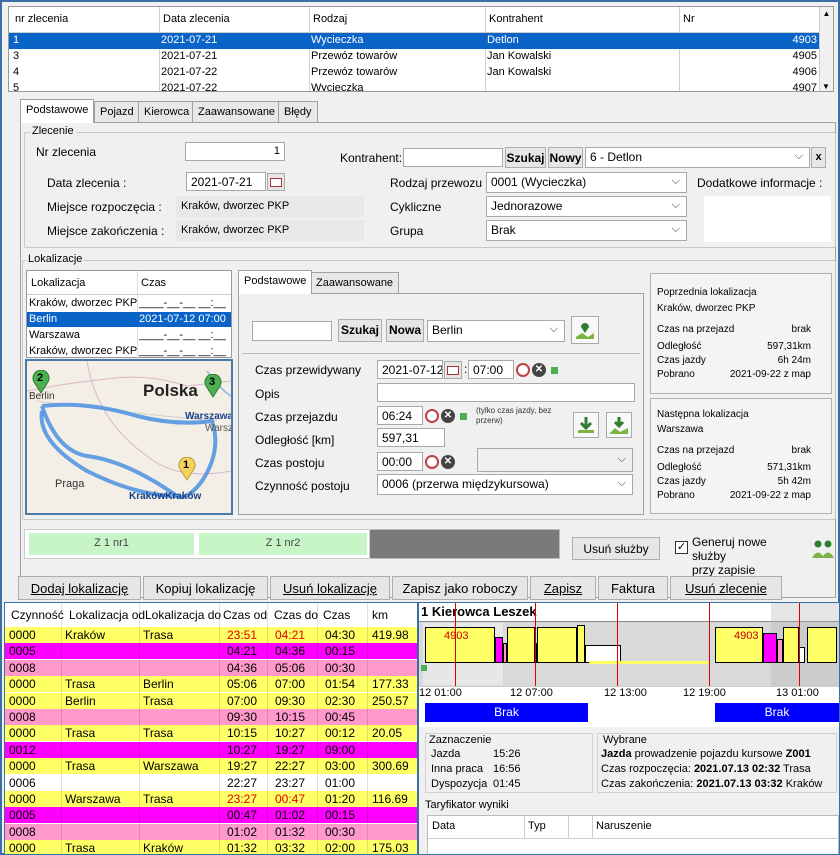 This screenshot has width=840, height=855. What do you see at coordinates (400, 415) in the screenshot?
I see `czas-przejazdu-input: 06:24` at bounding box center [400, 415].